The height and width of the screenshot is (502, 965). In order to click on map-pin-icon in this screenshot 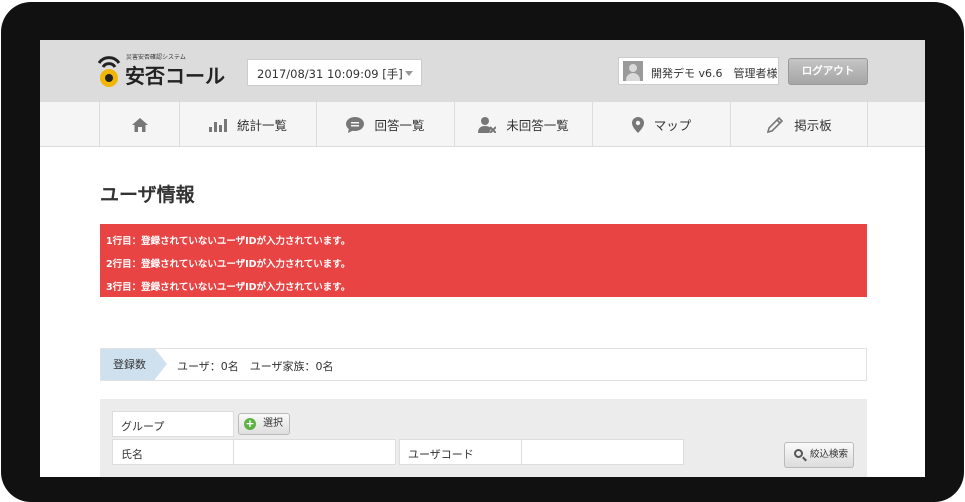, I will do `click(637, 124)`.